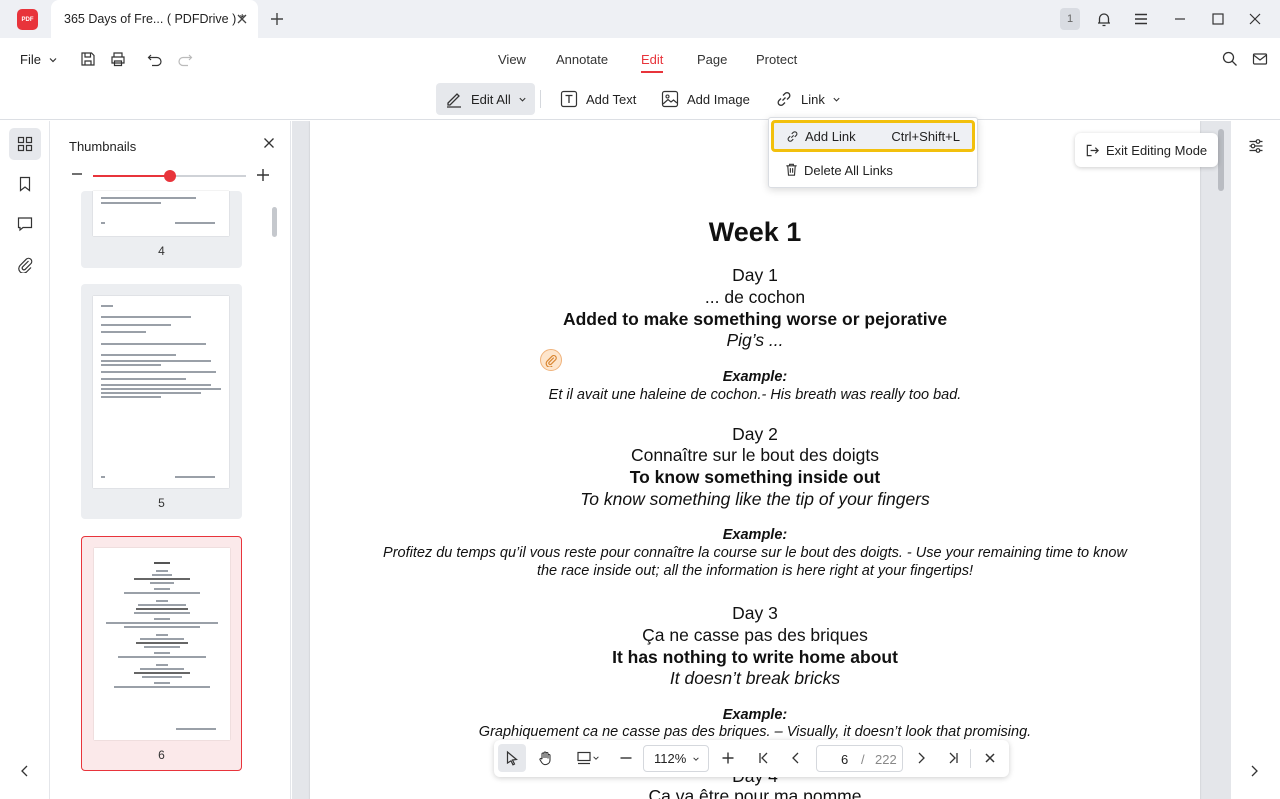 This screenshot has height=799, width=1280. What do you see at coordinates (990, 758) in the screenshot?
I see `close-navbar-button` at bounding box center [990, 758].